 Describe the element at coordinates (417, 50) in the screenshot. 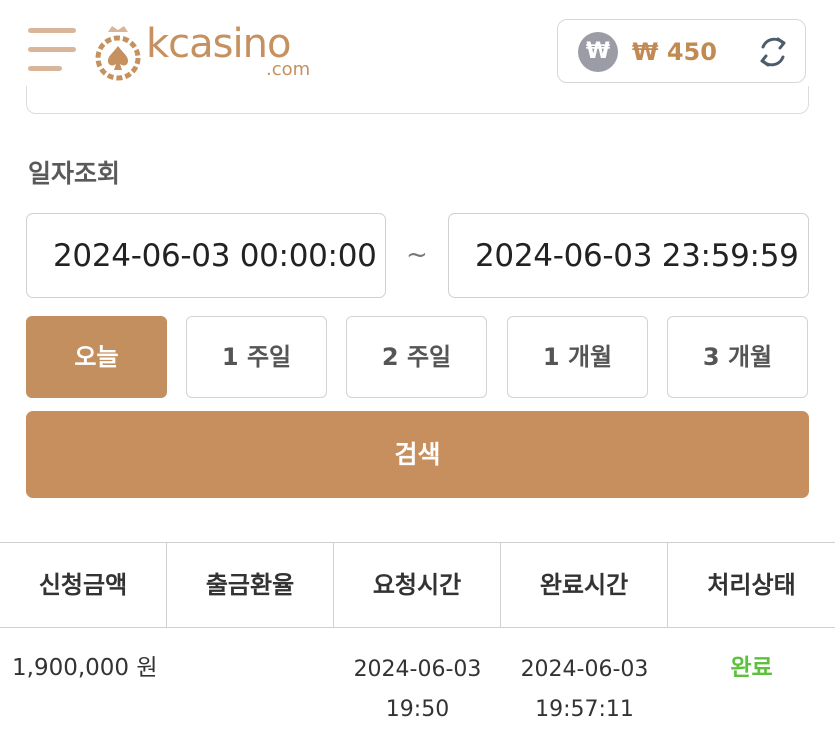

I see `header: kcasino .com ₩ ₩ 450` at that location.